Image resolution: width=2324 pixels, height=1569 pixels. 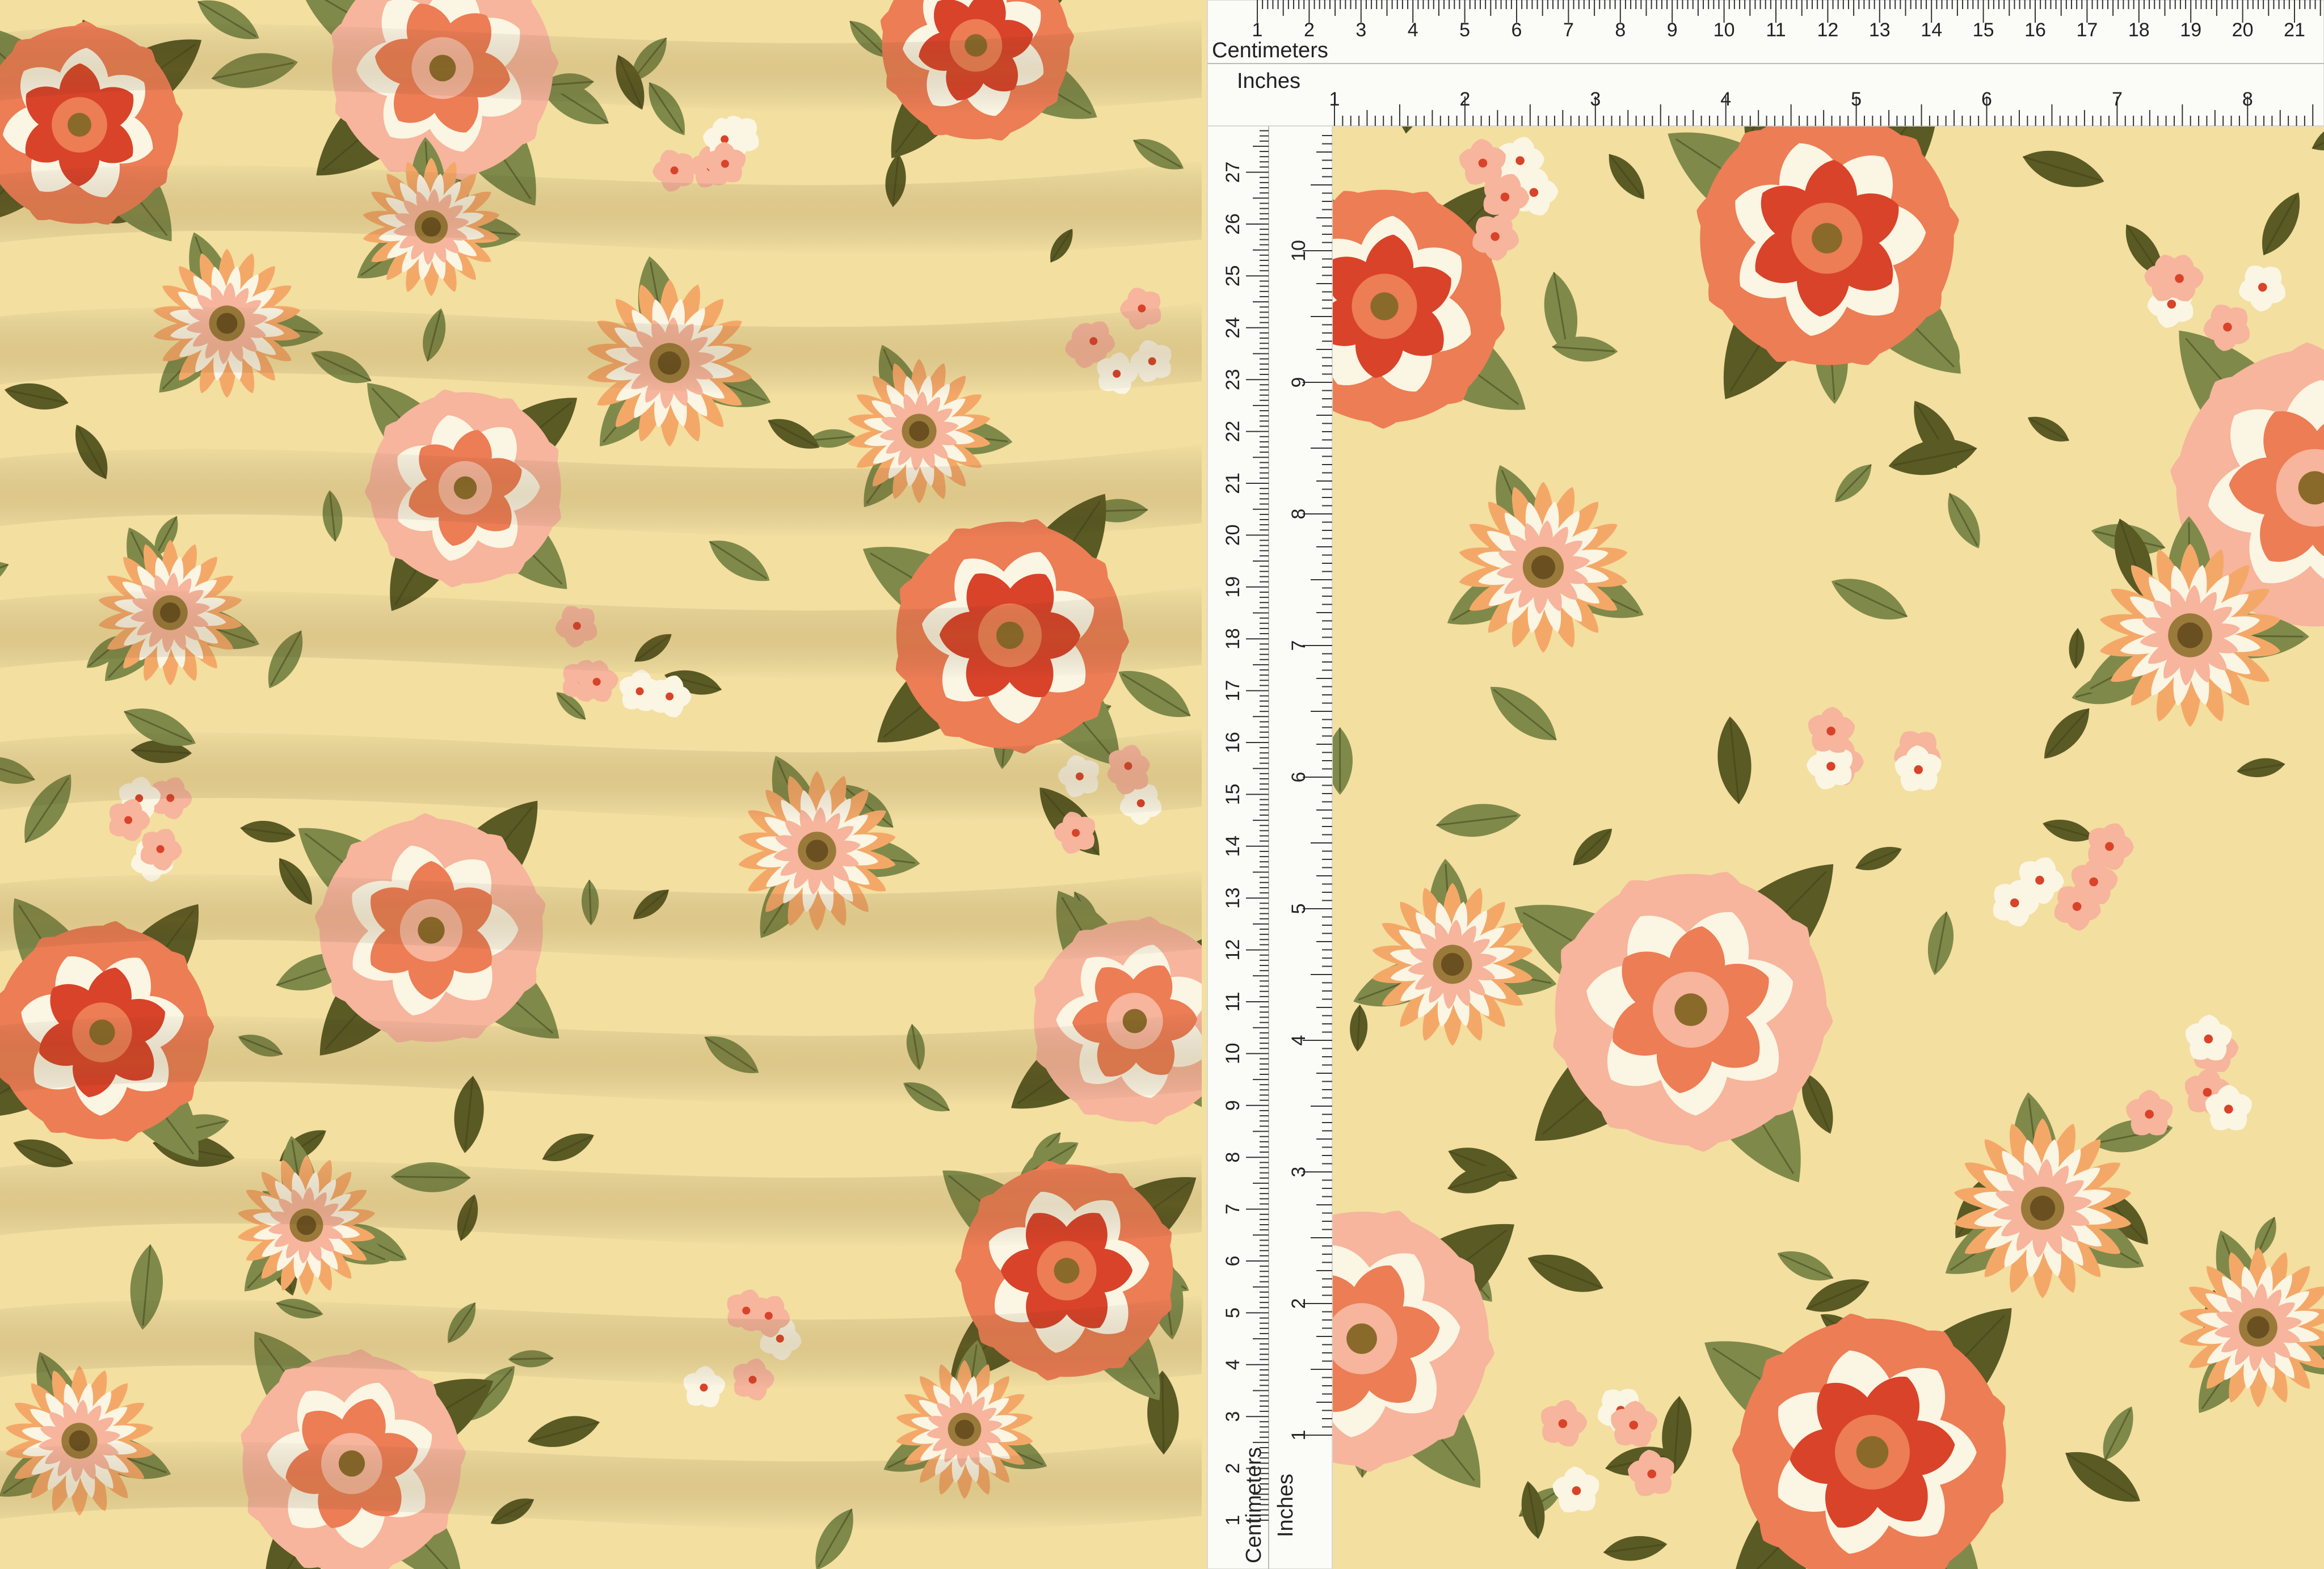 I want to click on inches-label: Inches, so click(x=1268, y=81).